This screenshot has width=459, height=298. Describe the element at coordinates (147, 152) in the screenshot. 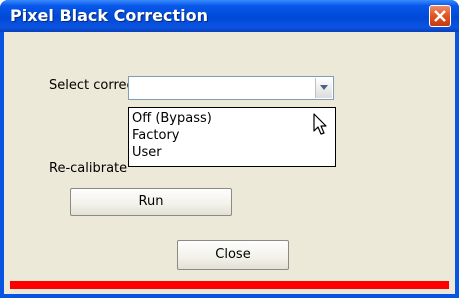

I see `option-user: User` at that location.